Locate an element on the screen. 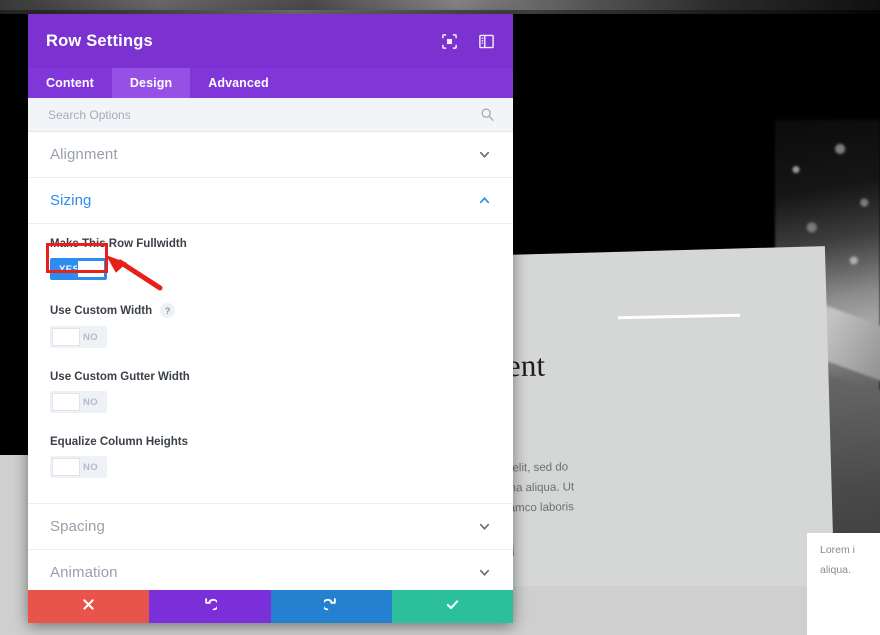 This screenshot has height=635, width=880. field-label-make-row-fullwidth: Make This Row Fullwidth is located at coordinates (270, 244).